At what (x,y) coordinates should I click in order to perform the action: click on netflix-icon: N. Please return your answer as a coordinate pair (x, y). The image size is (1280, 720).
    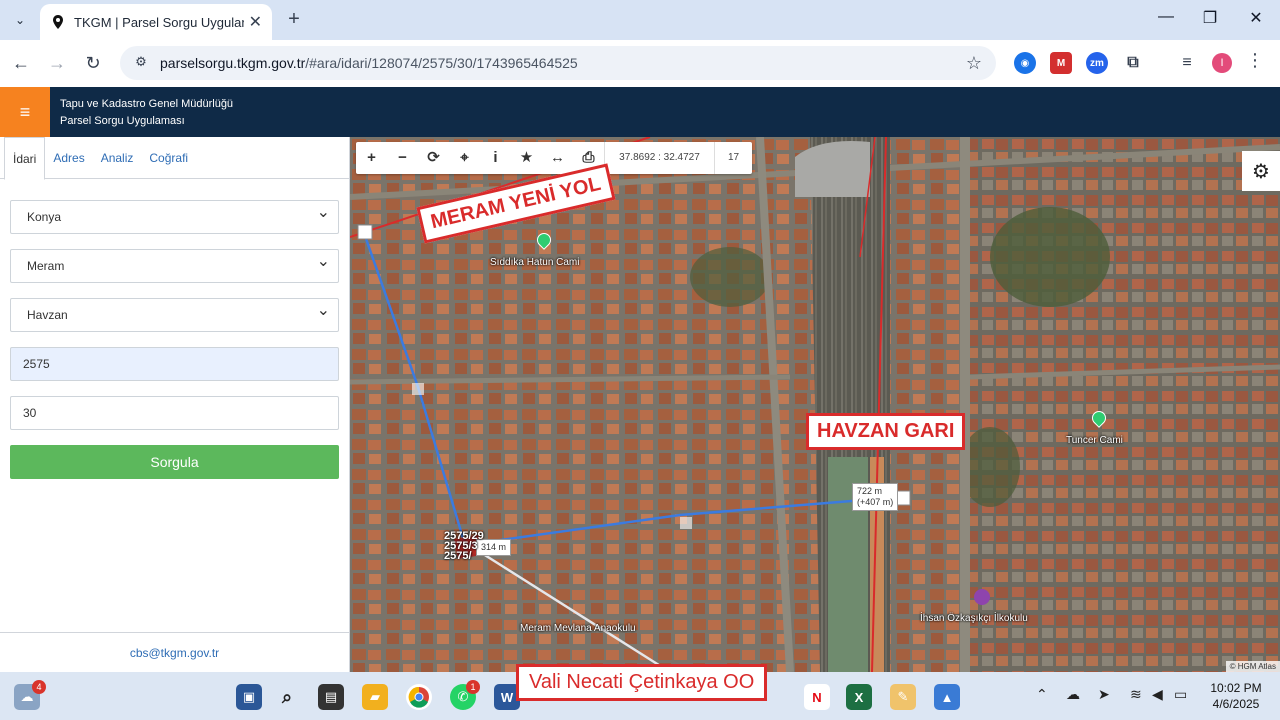
    Looking at the image, I should click on (817, 697).